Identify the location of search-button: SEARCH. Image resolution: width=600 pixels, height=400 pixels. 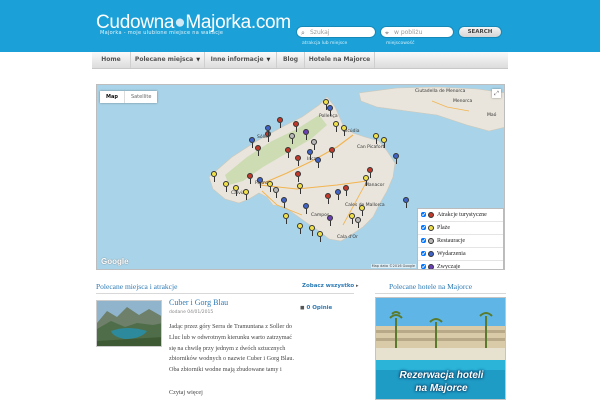
(480, 32).